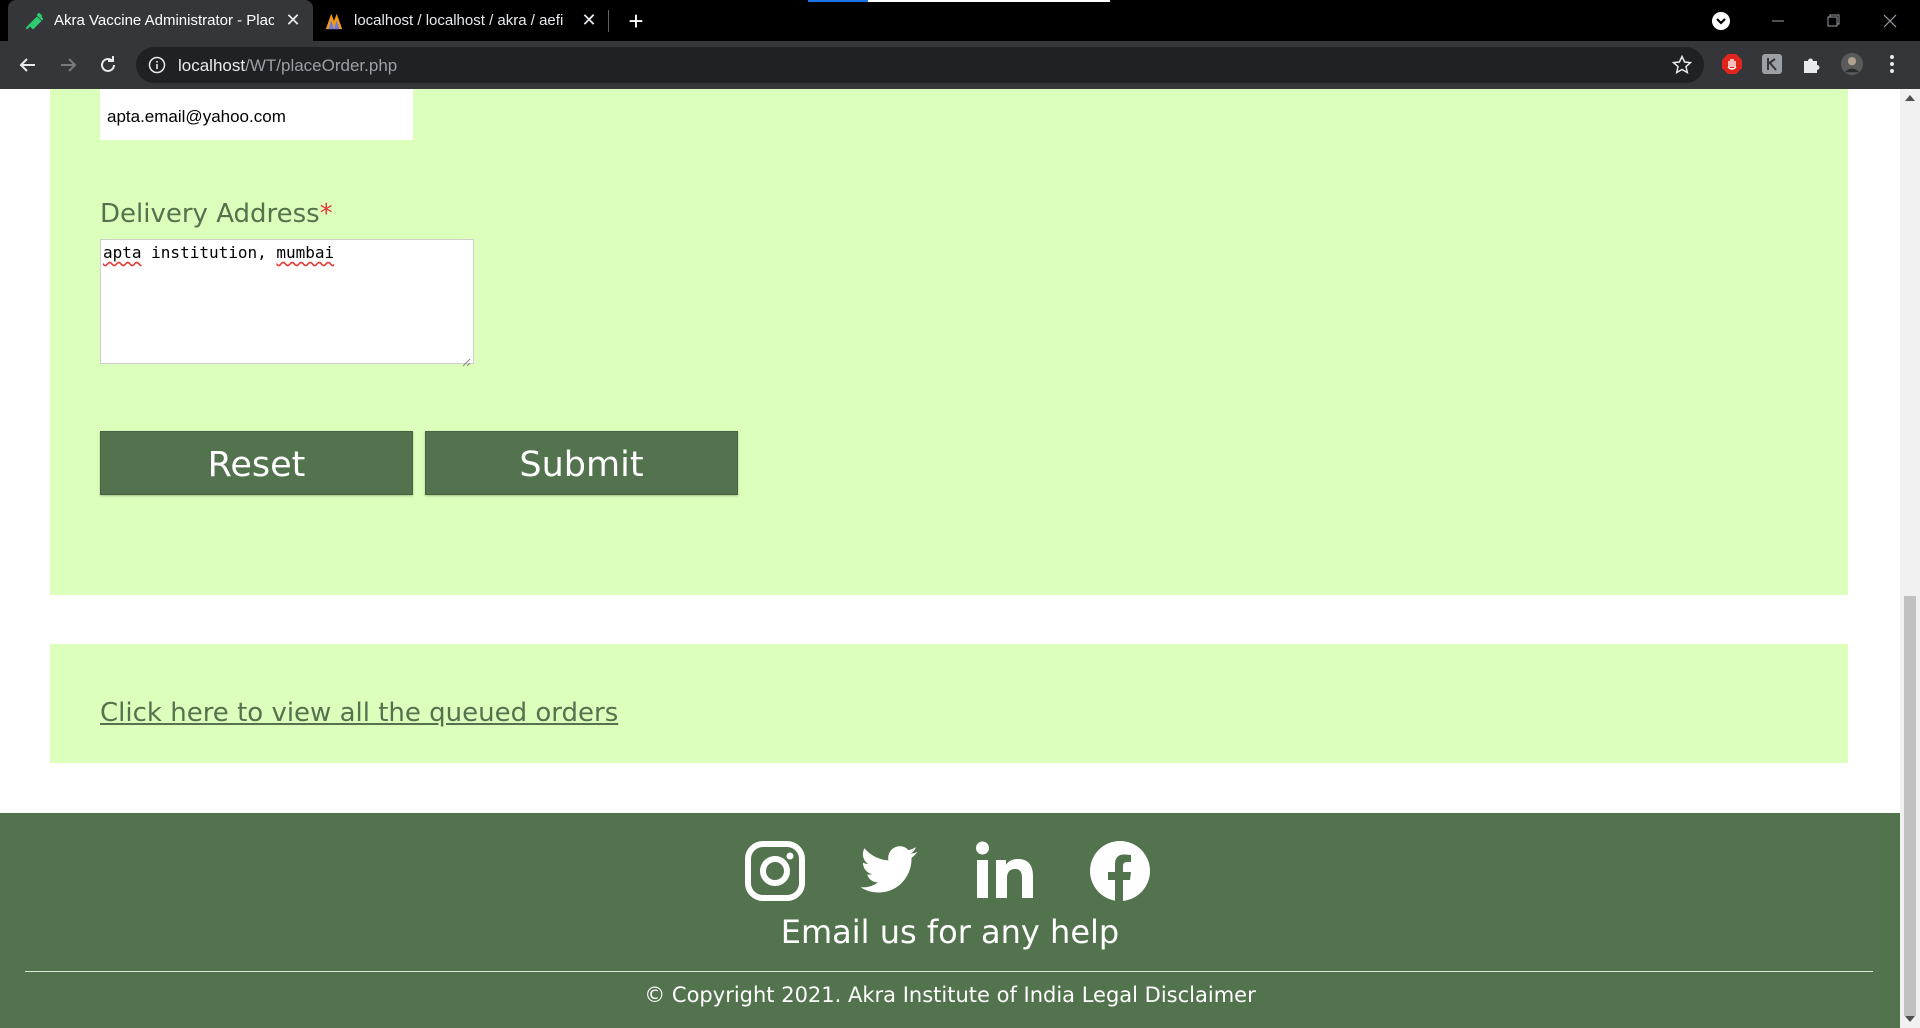 This screenshot has width=1920, height=1028. I want to click on footer-help-text: Email us for any help, so click(950, 932).